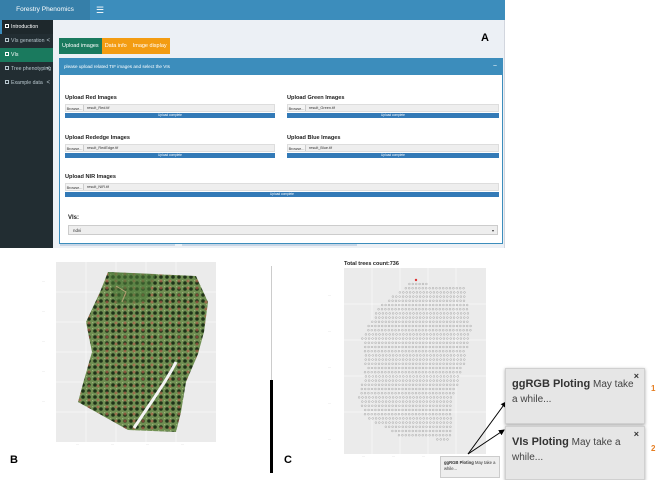 This screenshot has height=480, width=660. I want to click on hamburger-icon: ☰, so click(100, 10).